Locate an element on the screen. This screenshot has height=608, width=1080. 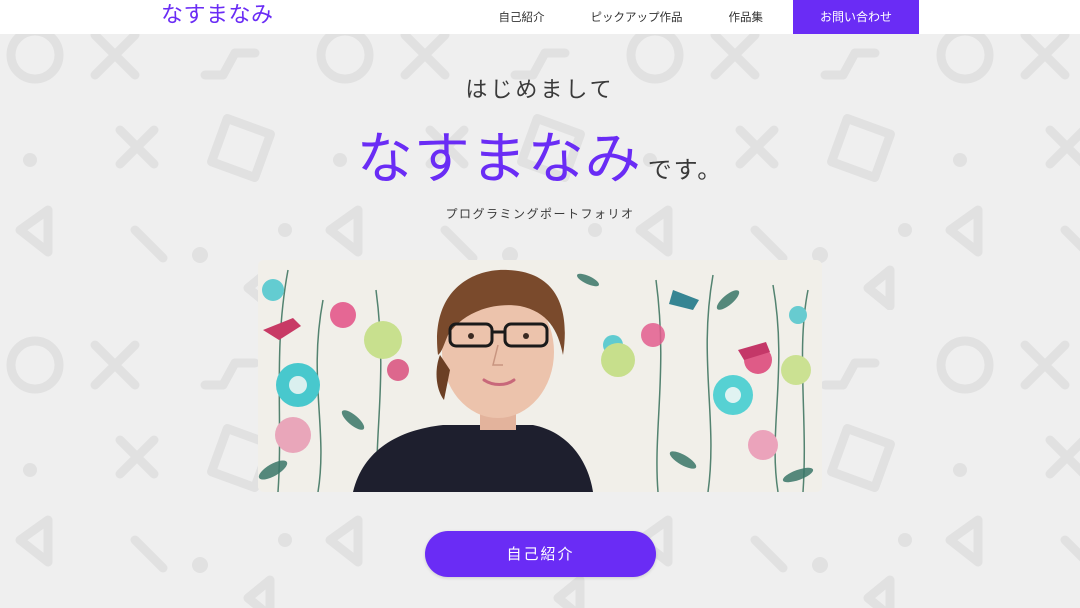
about-button: 自己紹介 is located at coordinates (540, 554).